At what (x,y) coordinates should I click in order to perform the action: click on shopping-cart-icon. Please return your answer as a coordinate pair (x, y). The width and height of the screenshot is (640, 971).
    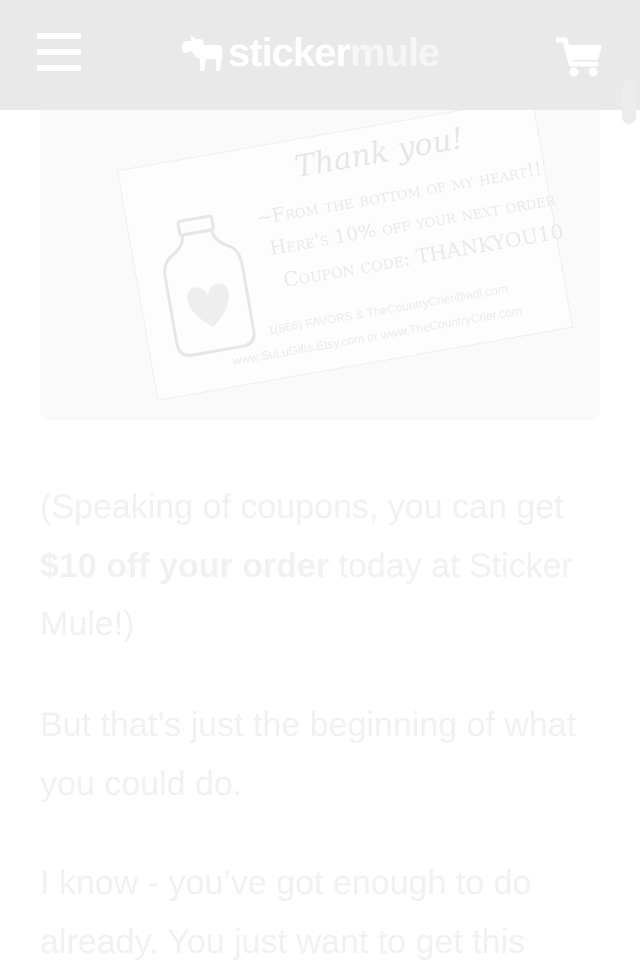
    Looking at the image, I should click on (580, 57).